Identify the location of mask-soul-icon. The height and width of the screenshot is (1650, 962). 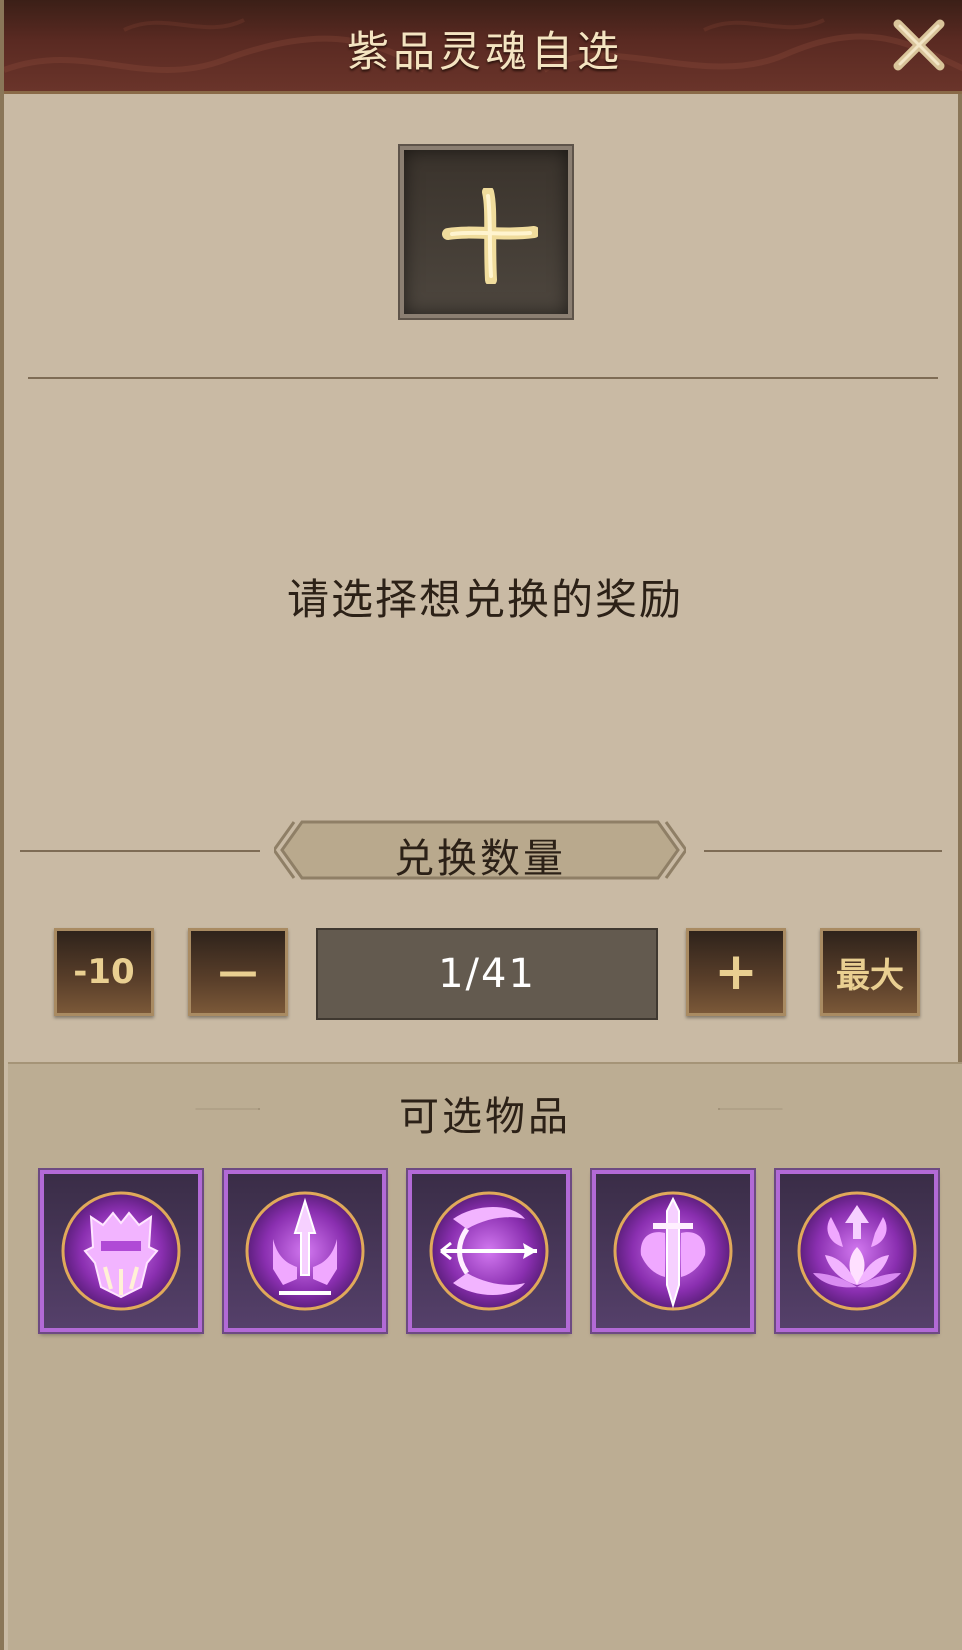
(121, 1251).